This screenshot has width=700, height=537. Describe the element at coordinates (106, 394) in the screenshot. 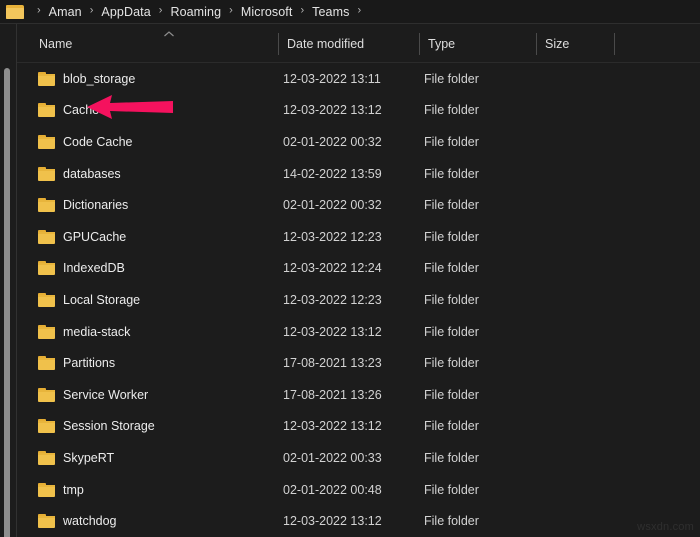

I see `file-name-cell: Service Worker` at that location.